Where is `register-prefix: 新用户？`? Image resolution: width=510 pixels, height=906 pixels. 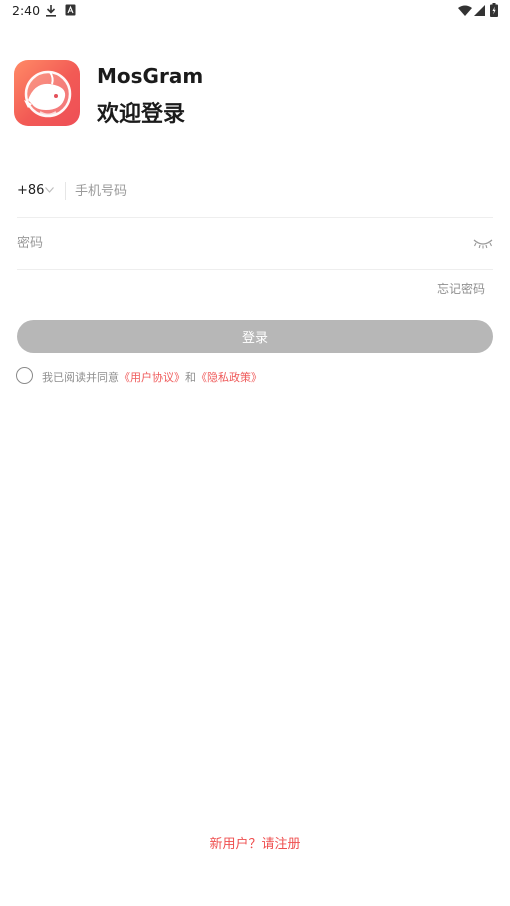
register-prefix: 新用户？ is located at coordinates (235, 844).